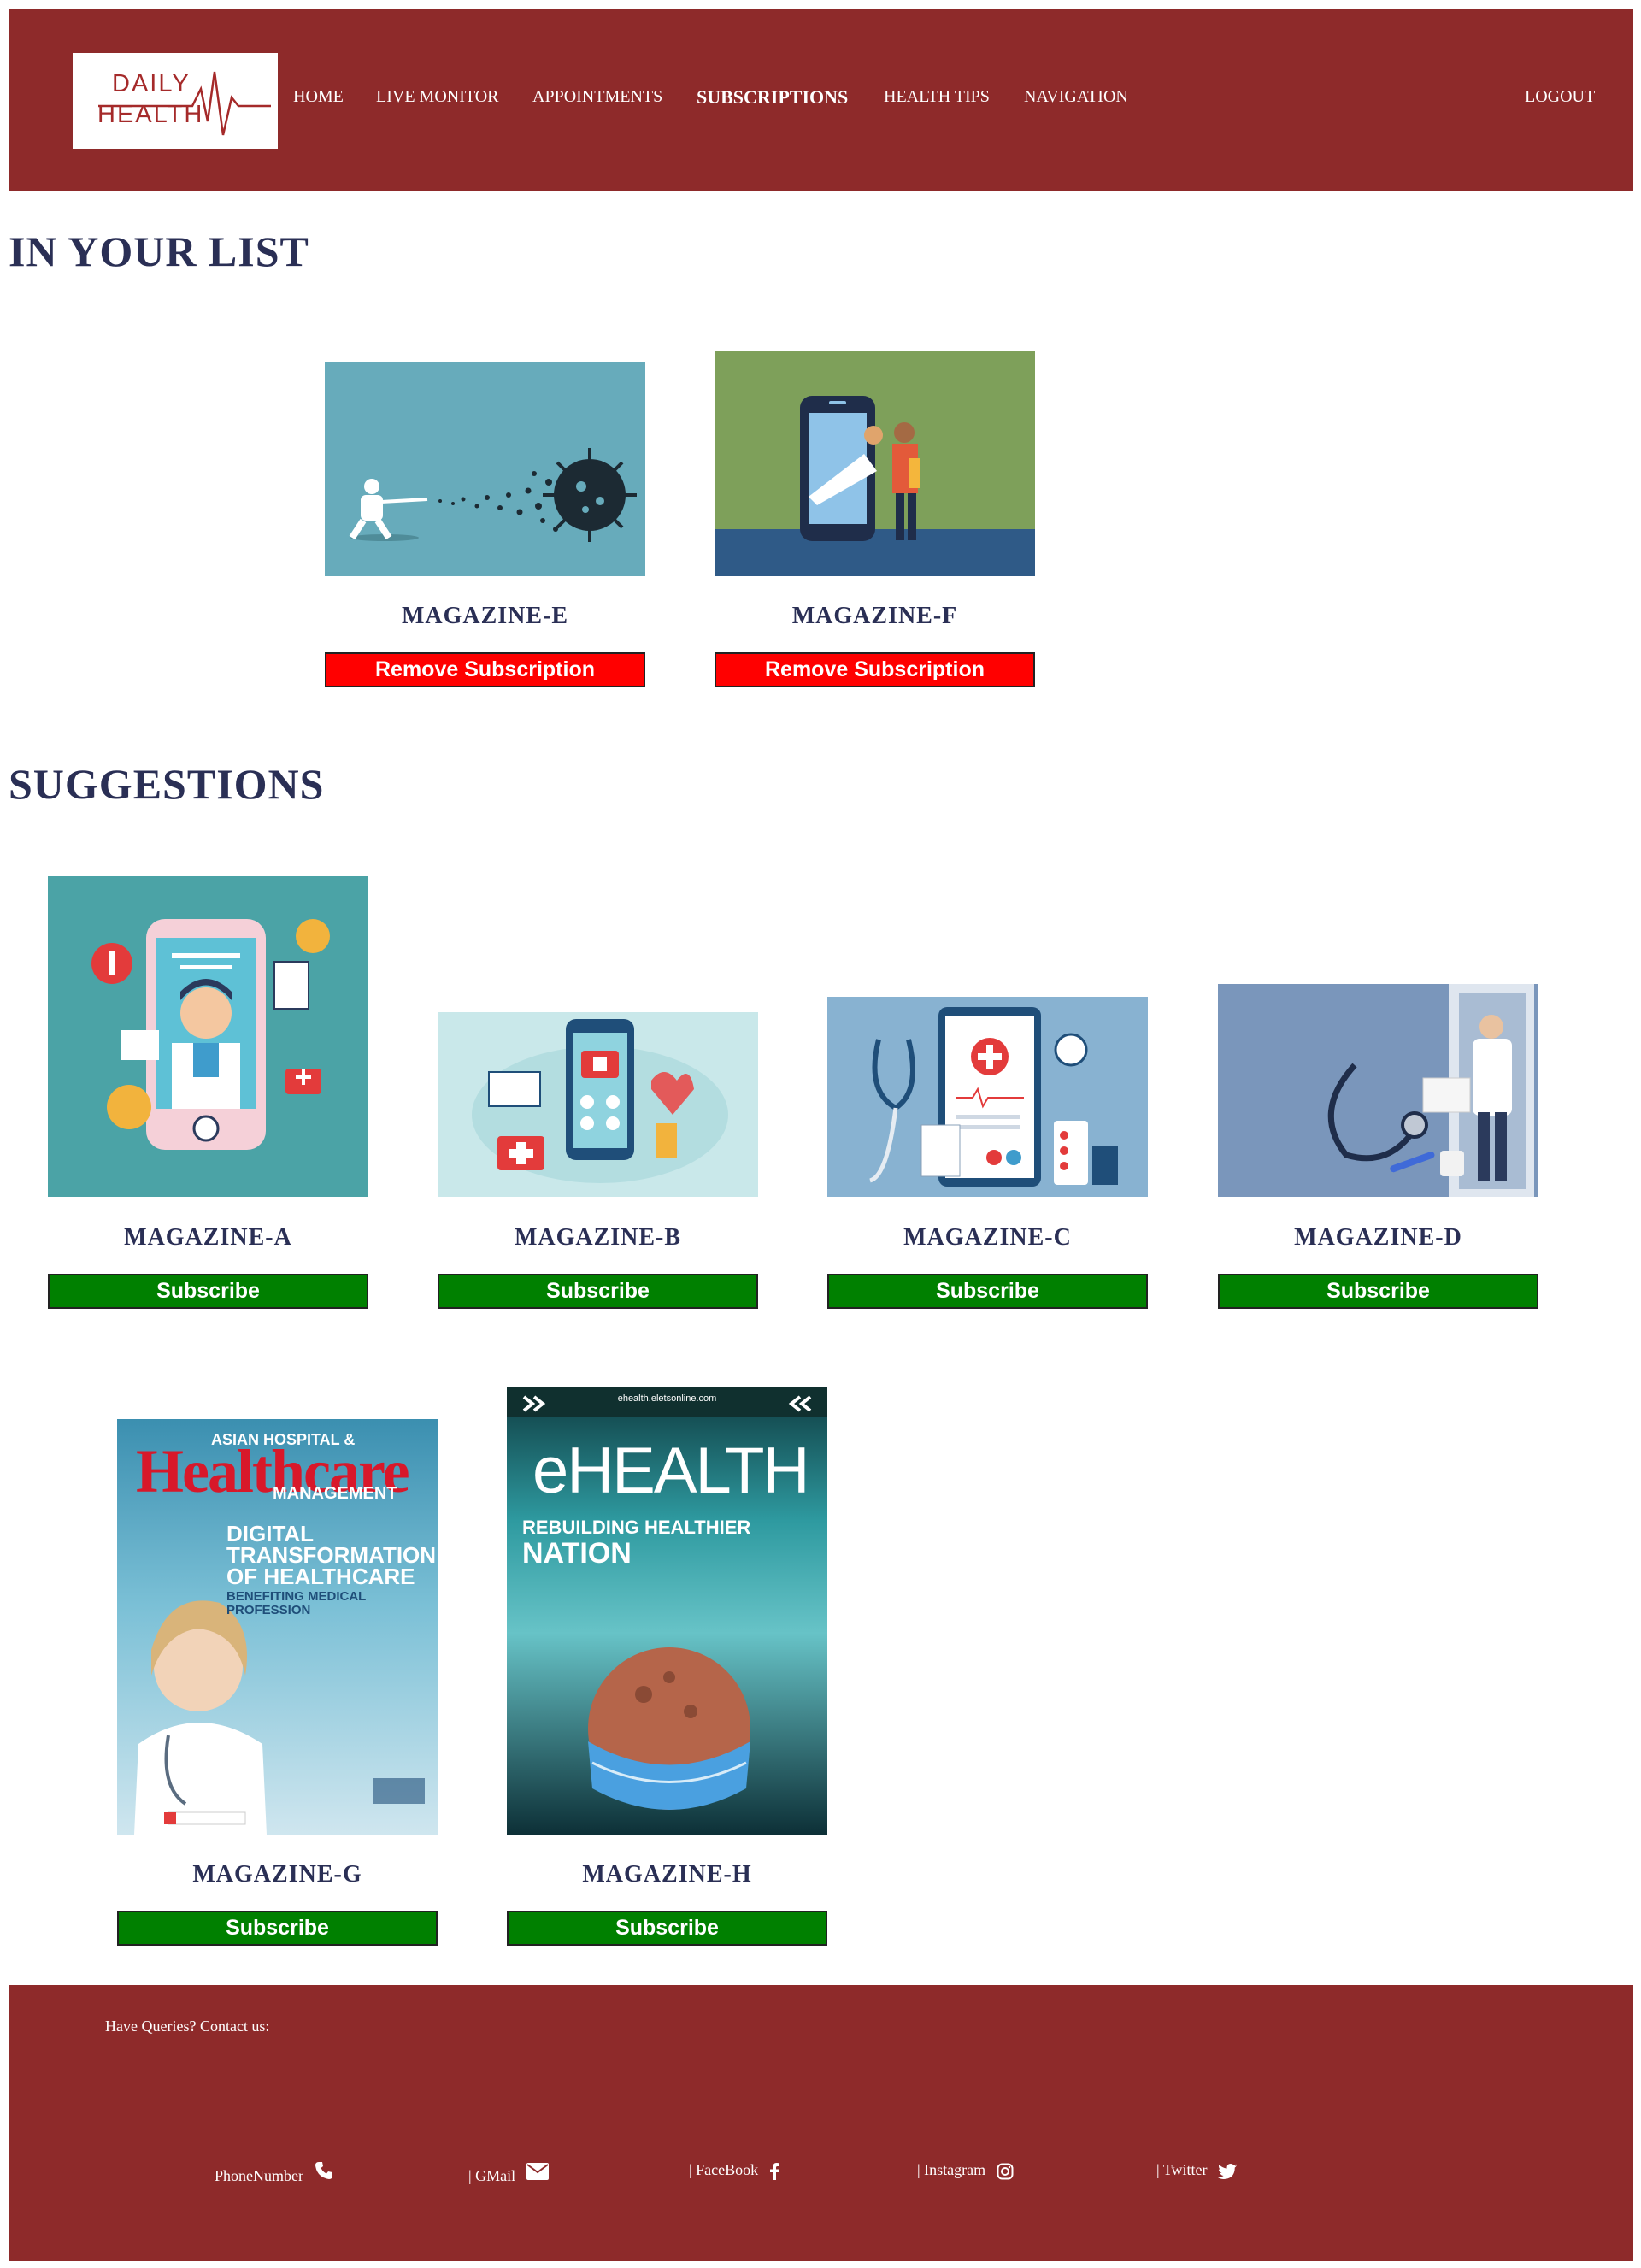 The width and height of the screenshot is (1641, 2268). I want to click on twitter-link: | Twitter, so click(1197, 2170).